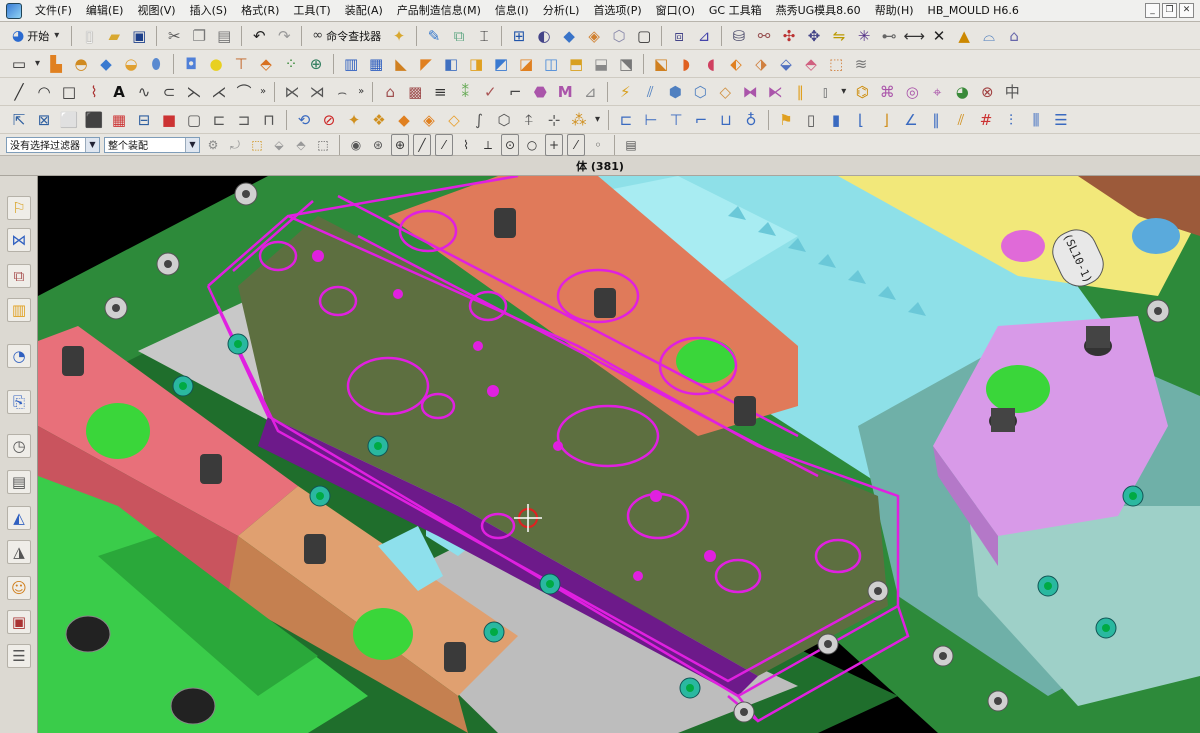 Image resolution: width=1200 pixels, height=733 pixels. I want to click on boss-icon: ⊤, so click(241, 64).